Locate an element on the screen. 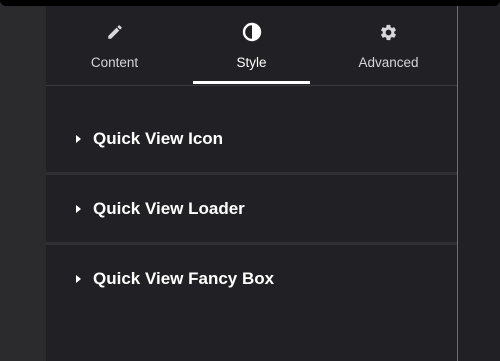 Image resolution: width=500 pixels, height=361 pixels. left-sidebar-edge is located at coordinates (23, 180).